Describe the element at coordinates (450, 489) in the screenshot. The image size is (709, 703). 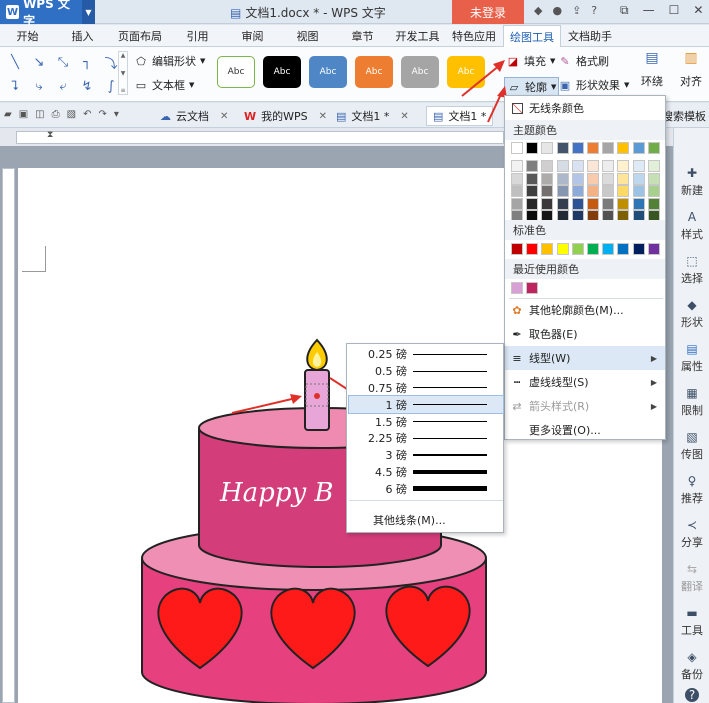
I see `line-weight-sample` at that location.